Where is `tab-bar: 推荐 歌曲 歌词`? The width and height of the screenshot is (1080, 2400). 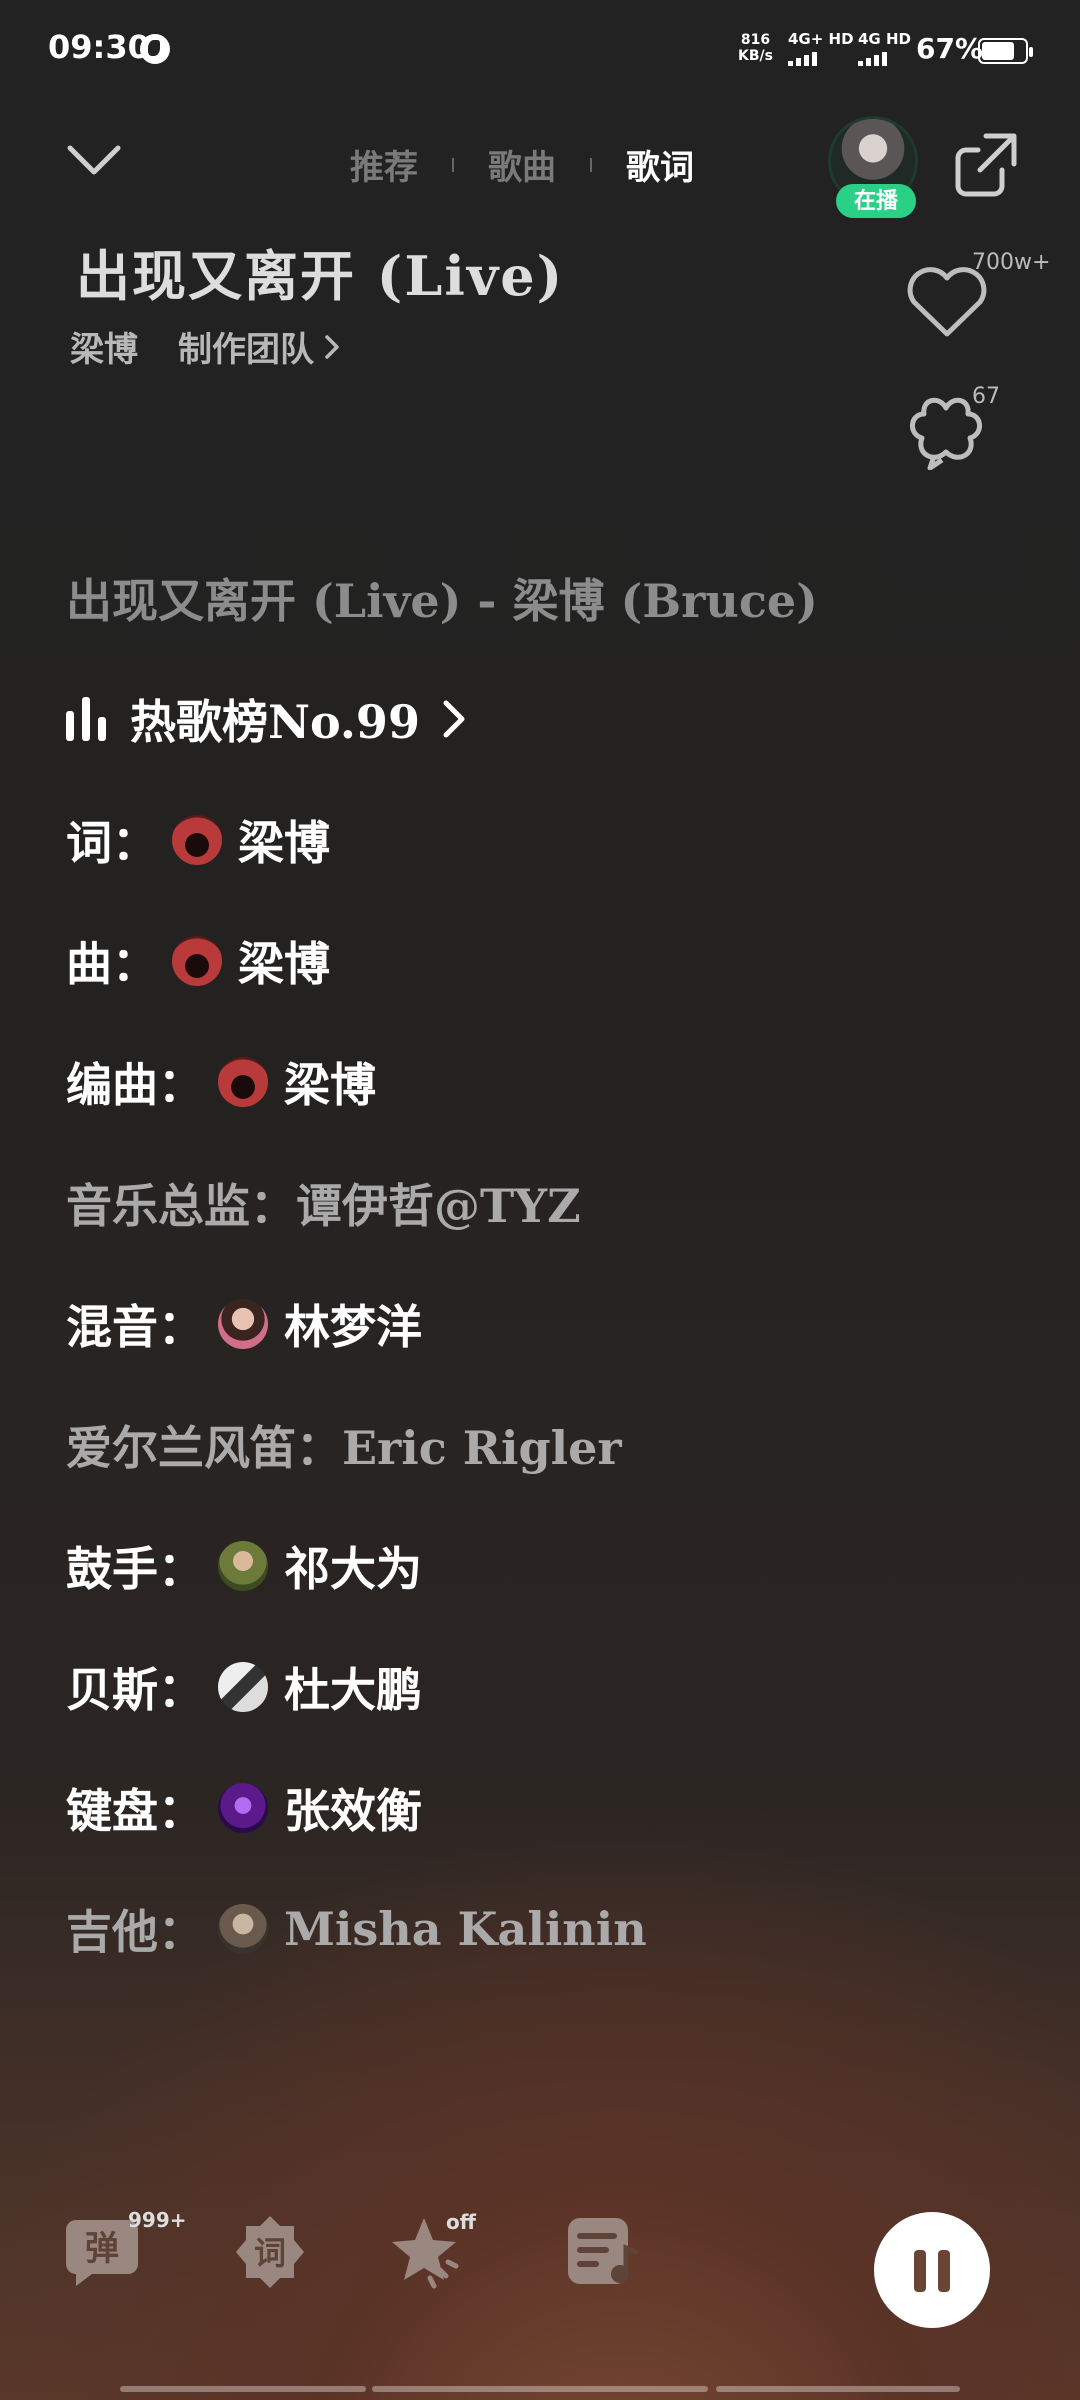
tab-bar: 推荐 歌曲 歌词 is located at coordinates (522, 164).